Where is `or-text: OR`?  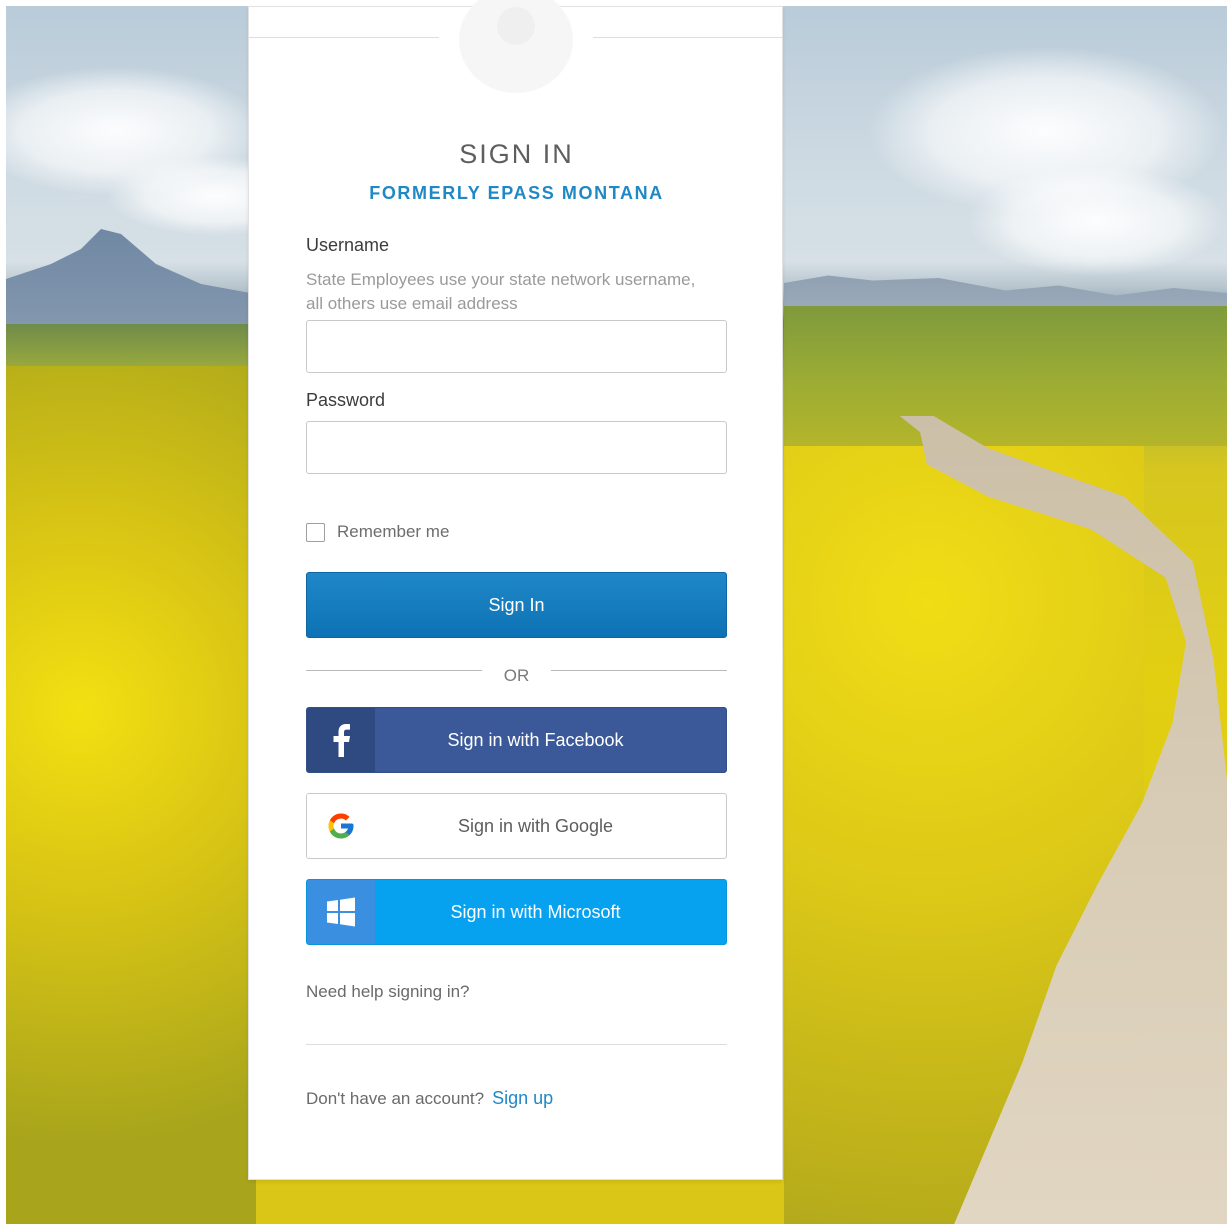
or-text: OR is located at coordinates (516, 675).